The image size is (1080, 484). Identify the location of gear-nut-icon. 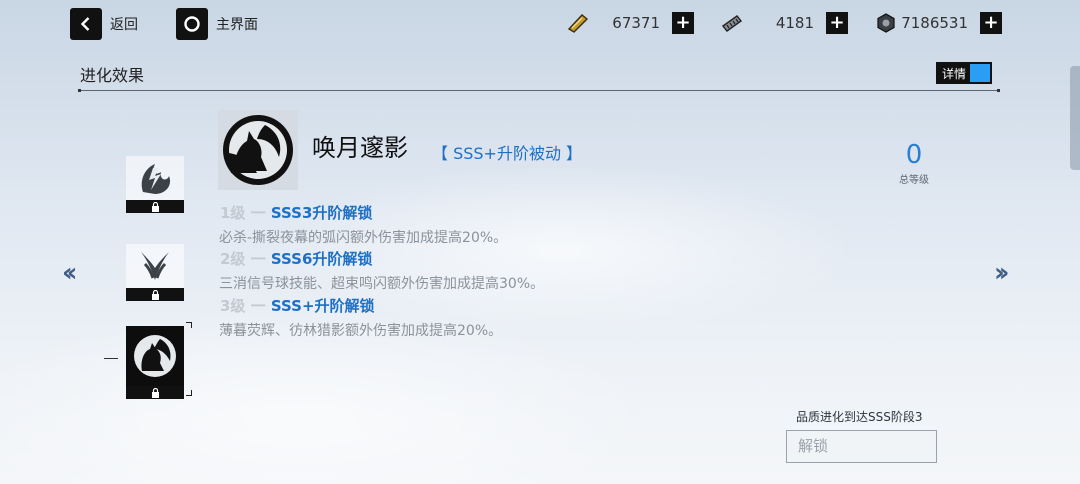
(886, 23).